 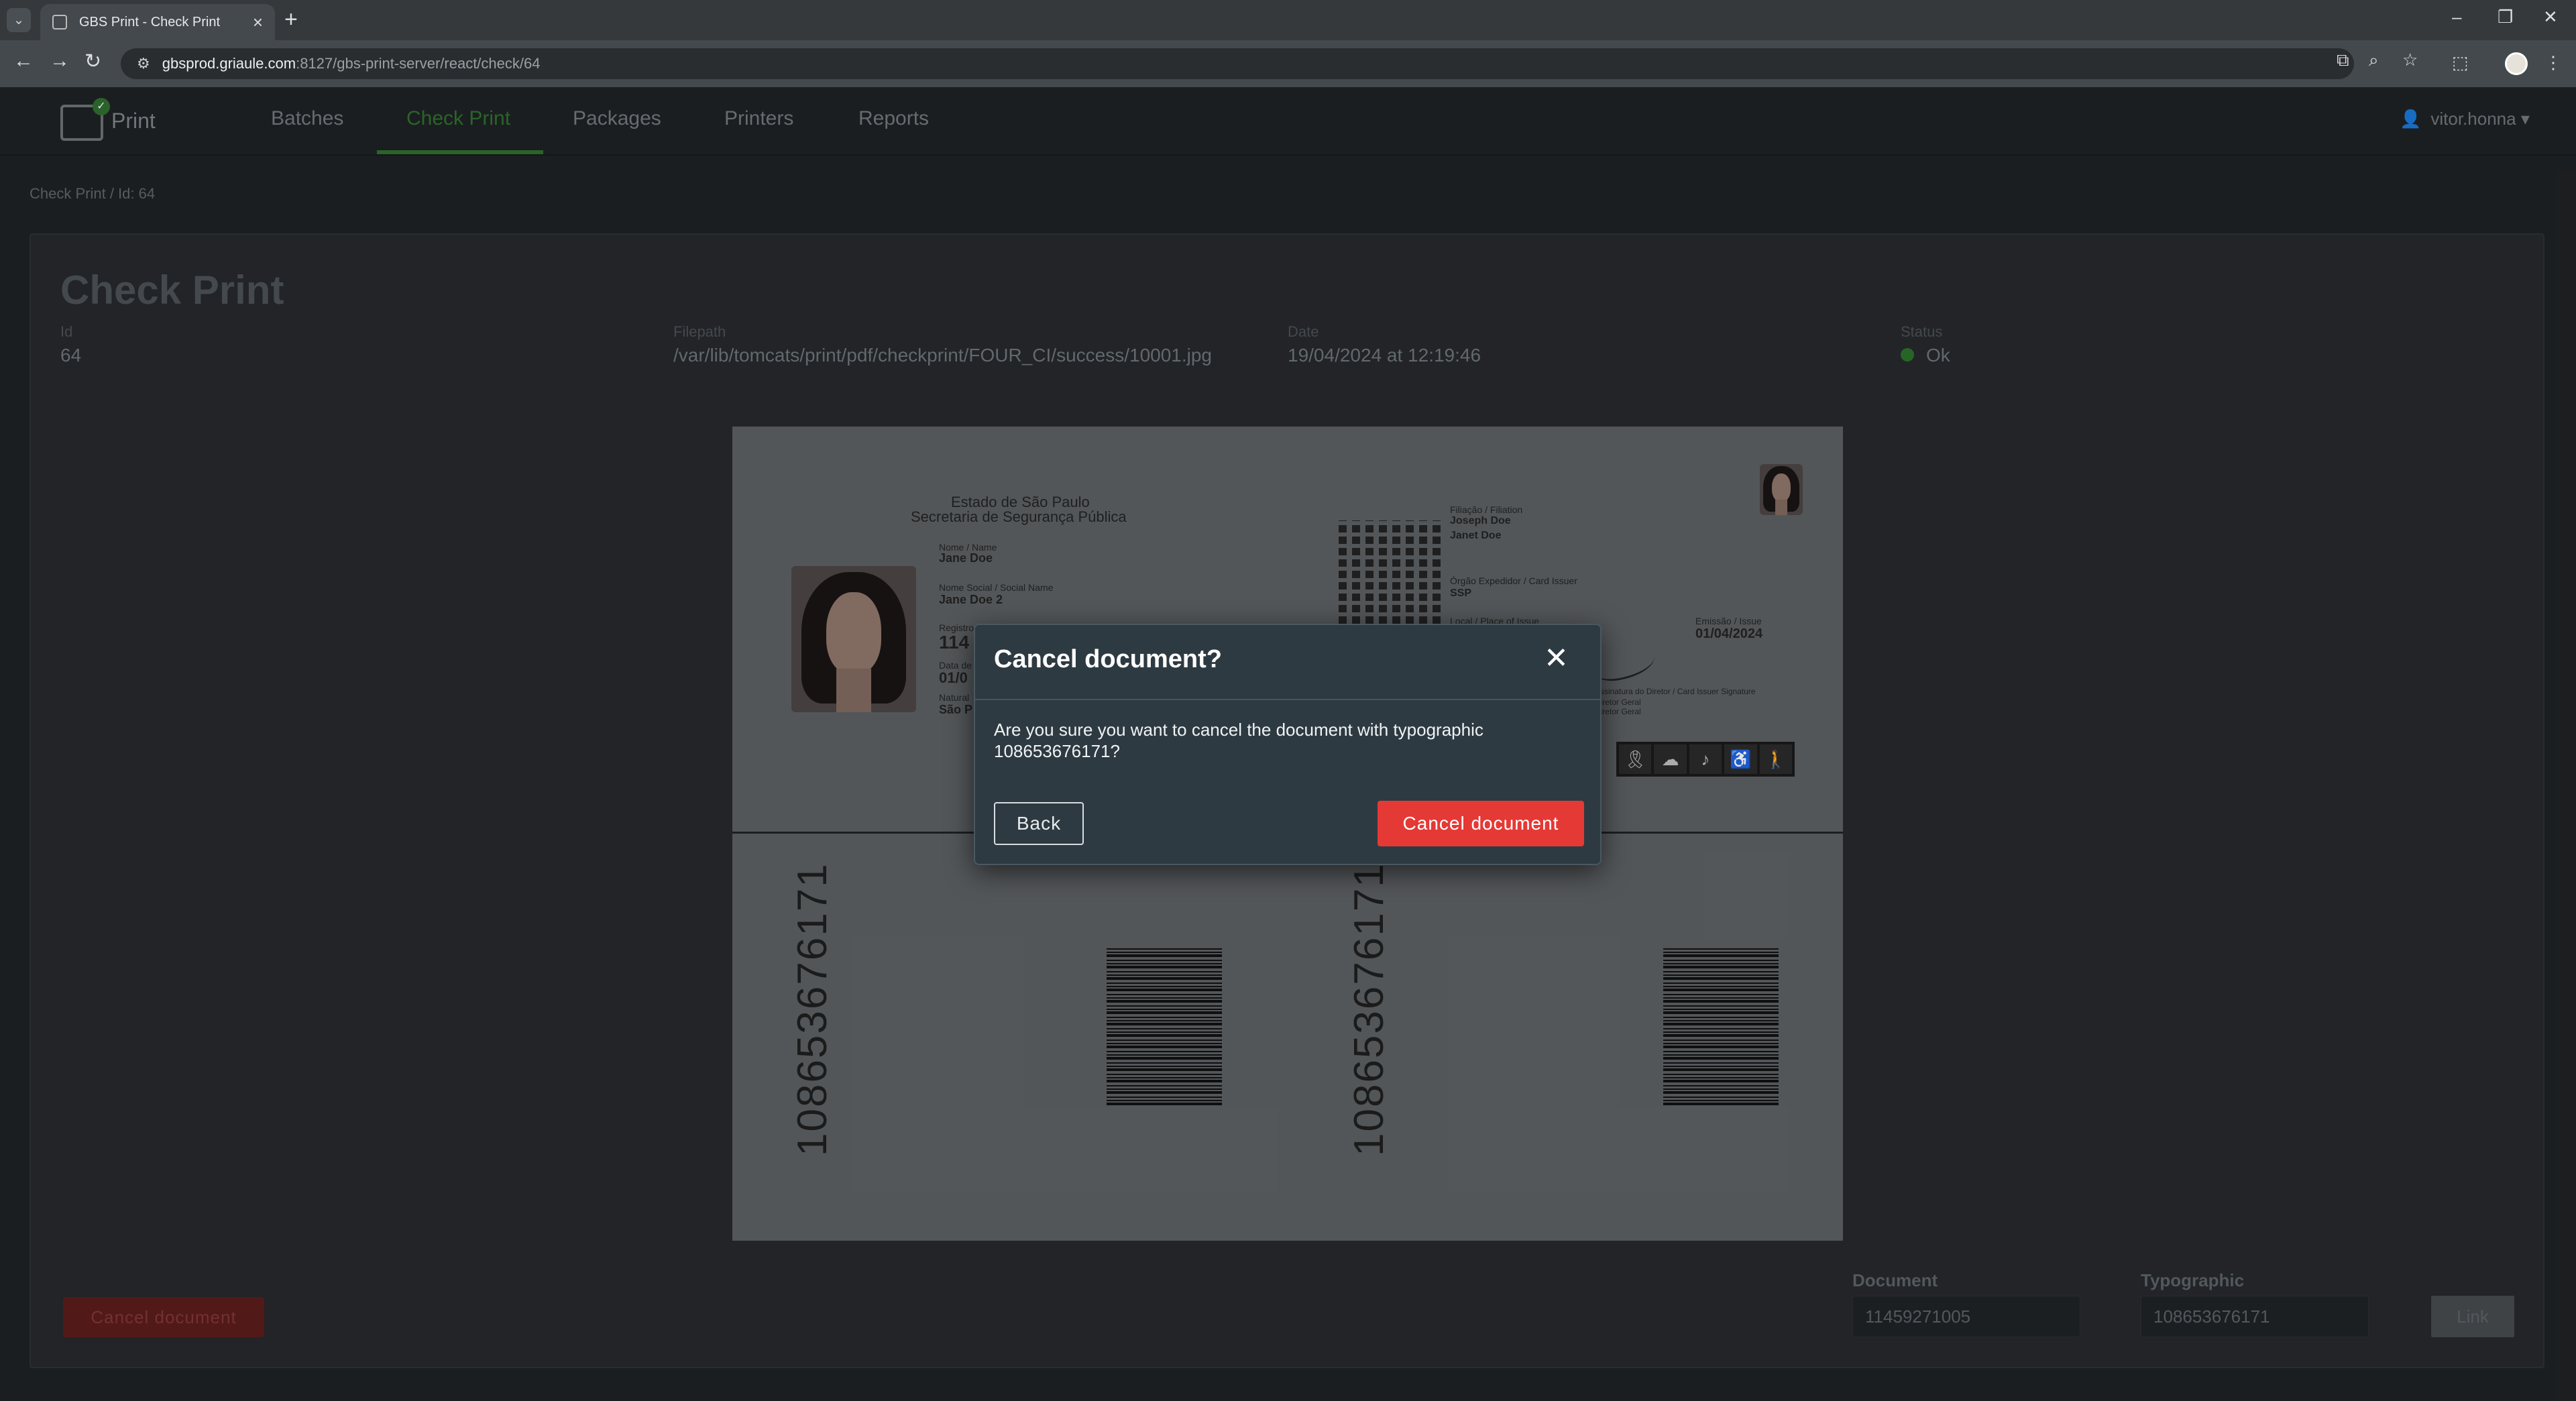 I want to click on browser-tabstrip: ⌄ GBS Print - Check Print × + – ❐ ✕, so click(x=1288, y=20).